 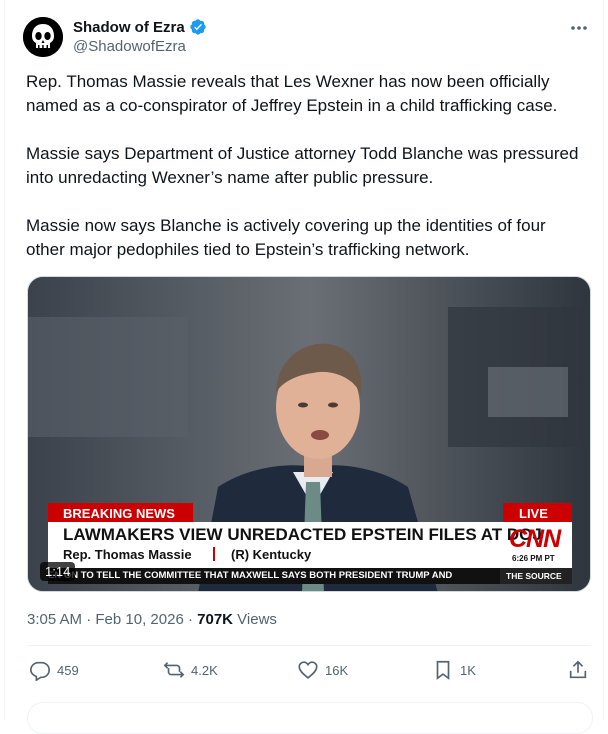 I want to click on author-name-row: Shadow of Ezra, so click(x=140, y=27).